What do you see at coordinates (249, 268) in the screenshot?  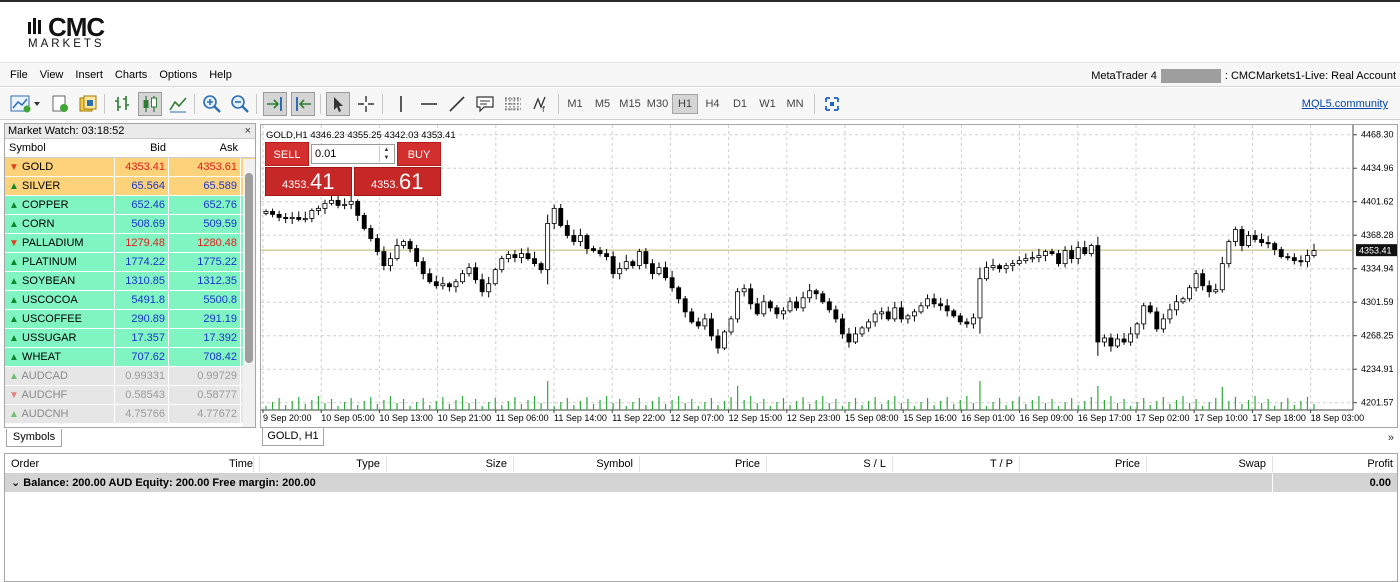 I see `scrollbar-thumb` at bounding box center [249, 268].